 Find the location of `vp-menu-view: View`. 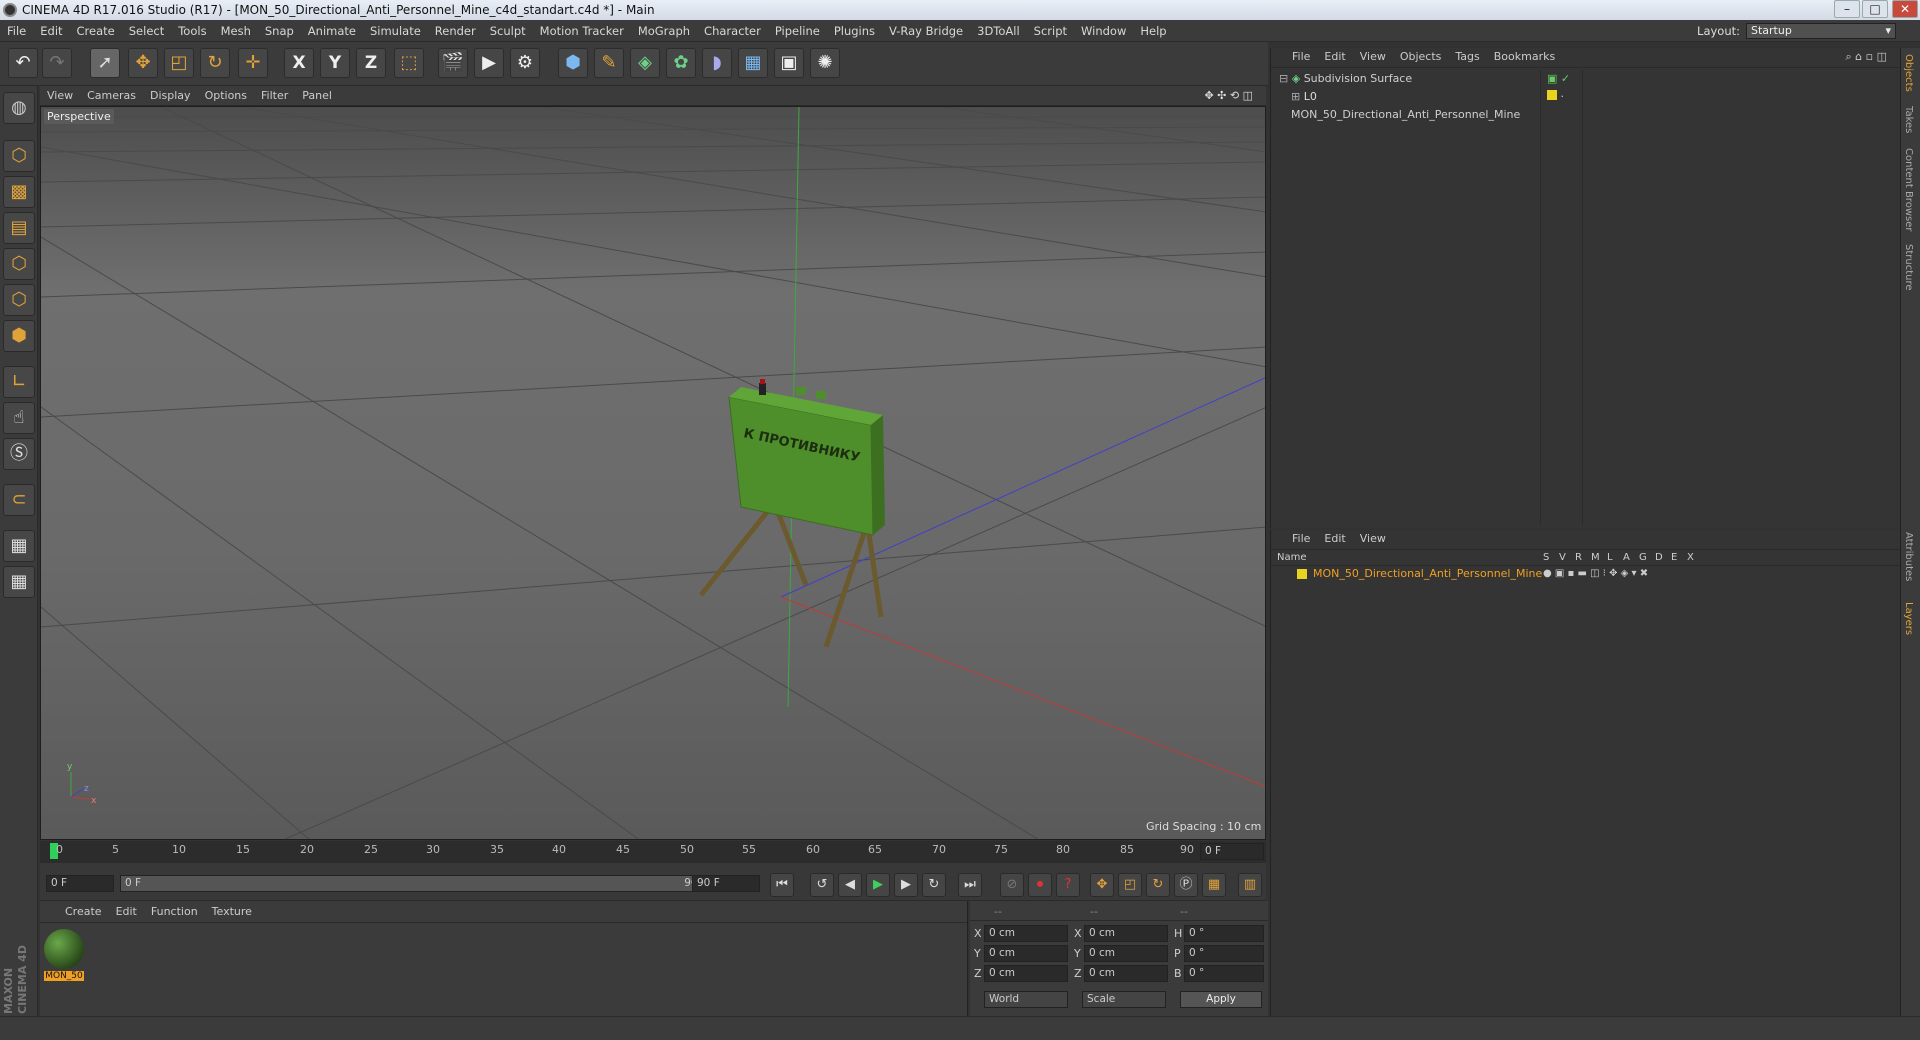

vp-menu-view: View is located at coordinates (60, 96).